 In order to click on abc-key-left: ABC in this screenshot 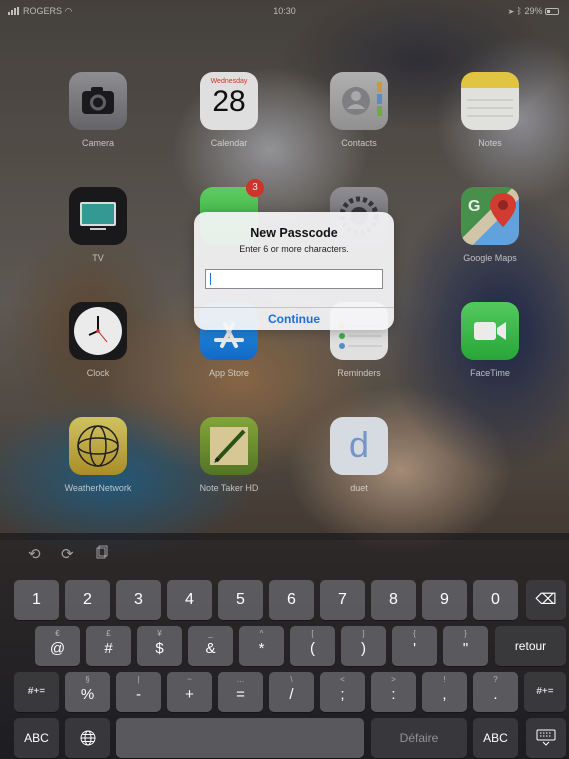, I will do `click(36, 738)`.